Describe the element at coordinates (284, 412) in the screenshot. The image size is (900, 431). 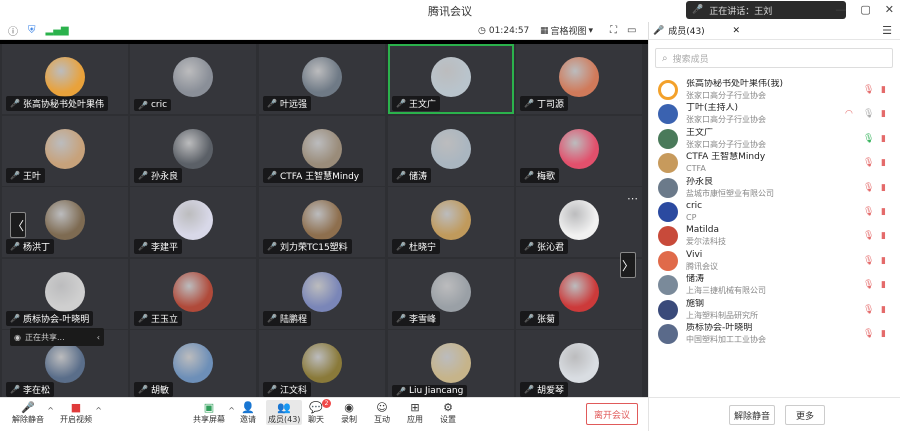
I see `members-button: 👥 成员(43)` at that location.